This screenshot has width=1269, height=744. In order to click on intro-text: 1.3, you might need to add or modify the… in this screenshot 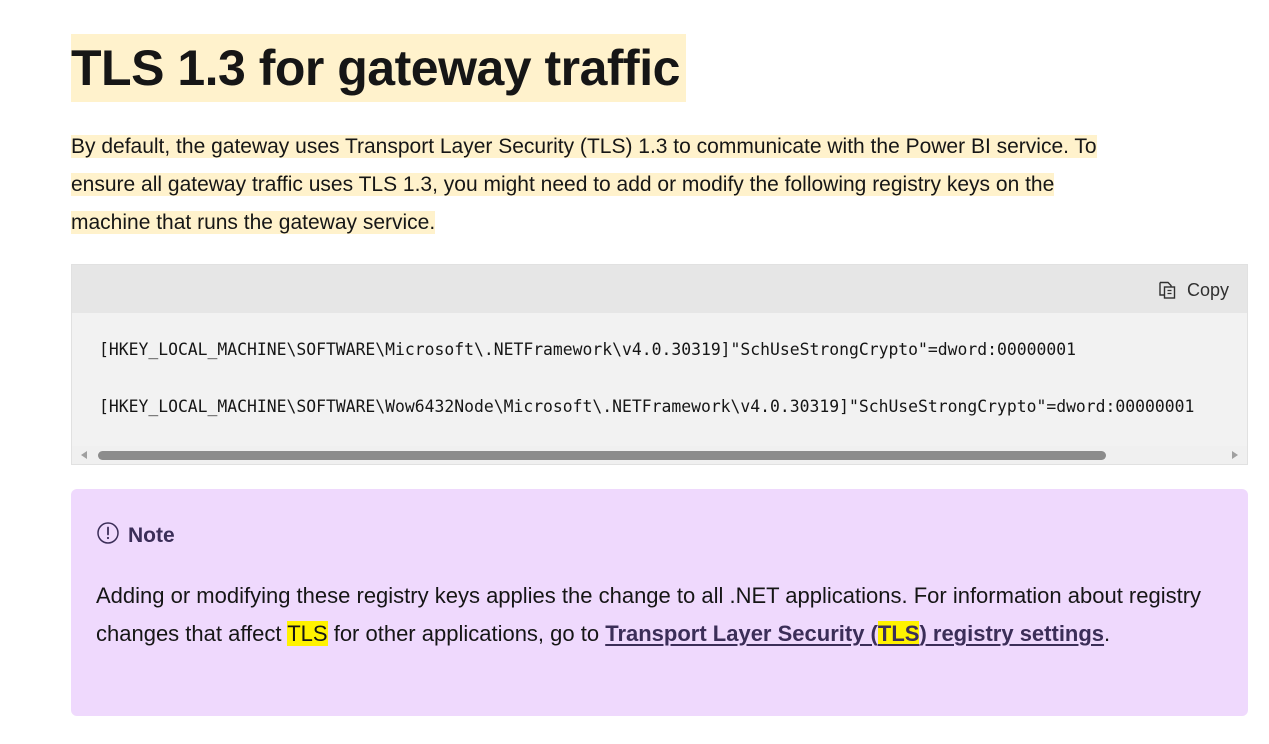, I will do `click(726, 184)`.